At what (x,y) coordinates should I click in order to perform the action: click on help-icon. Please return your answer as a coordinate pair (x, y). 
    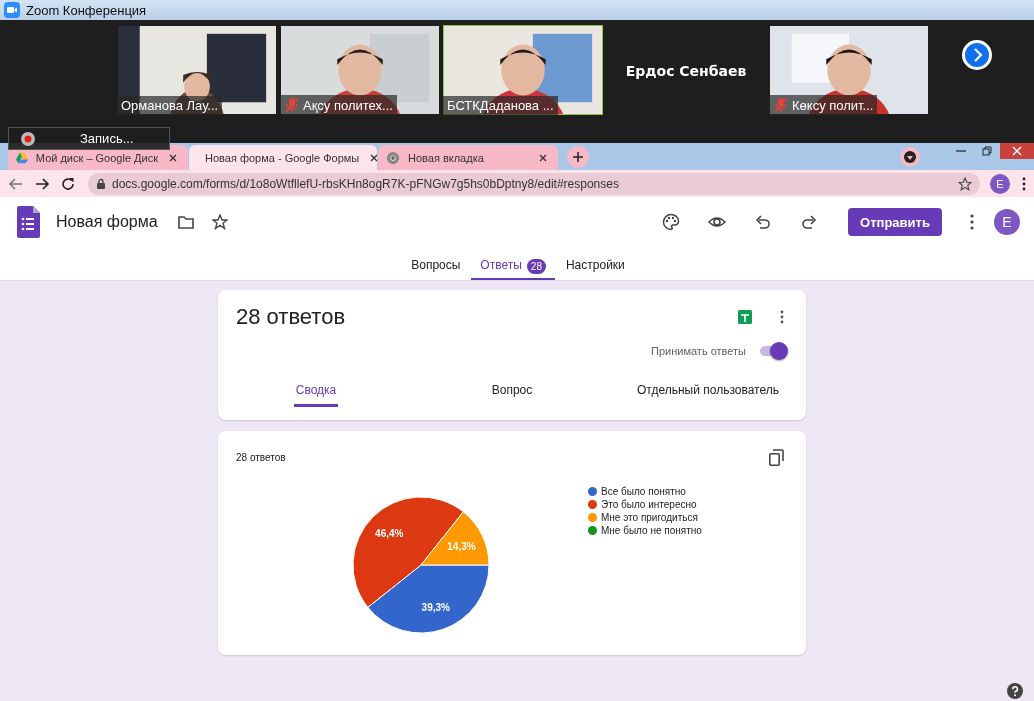
    Looking at the image, I should click on (1015, 691).